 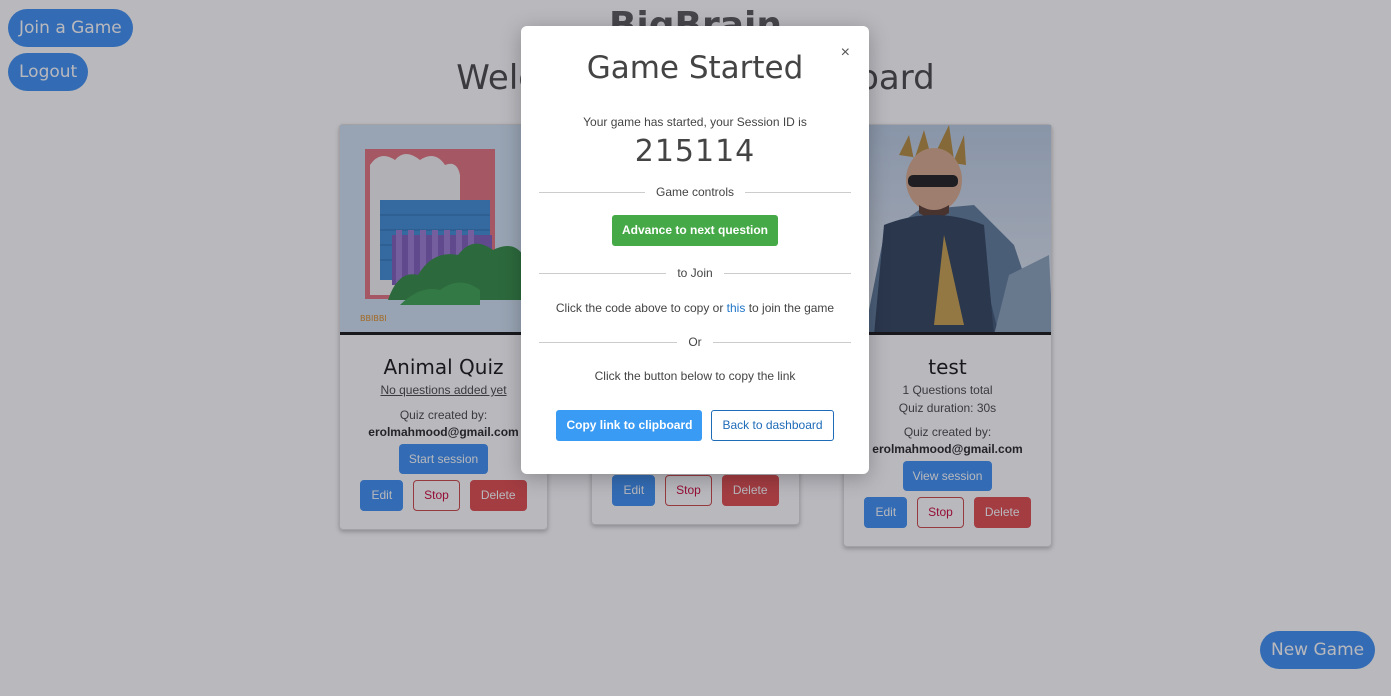 I want to click on close-icon: ×, so click(x=845, y=53).